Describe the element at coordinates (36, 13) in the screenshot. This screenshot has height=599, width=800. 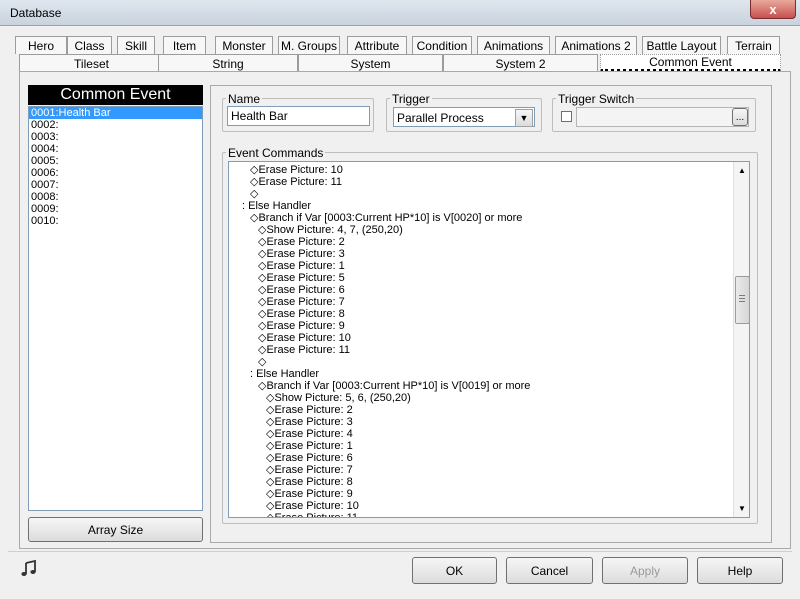
I see `window-title: Database` at that location.